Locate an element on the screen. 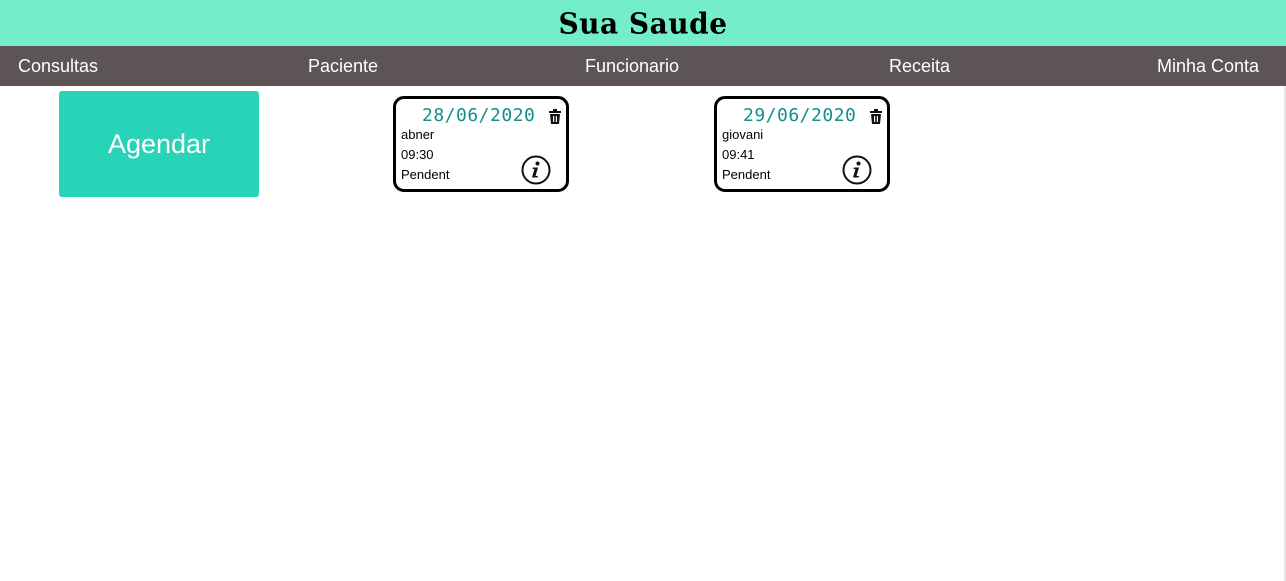 Image resolution: width=1286 pixels, height=581 pixels. appointment-time: 09:30 is located at coordinates (417, 154).